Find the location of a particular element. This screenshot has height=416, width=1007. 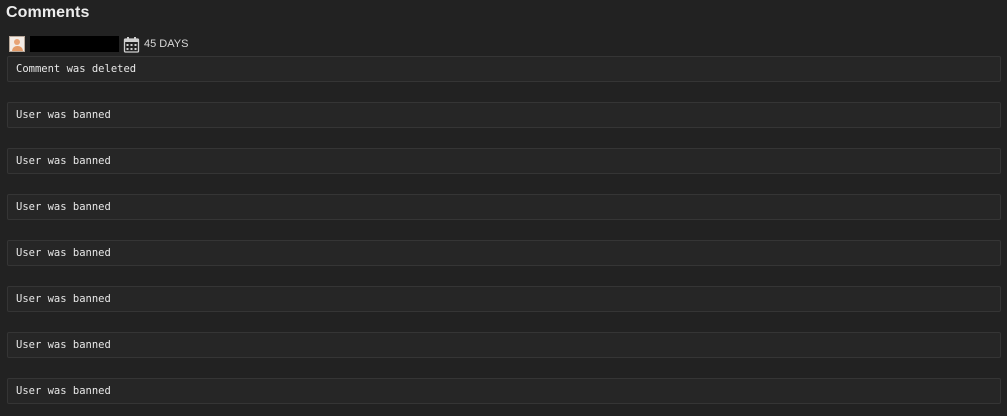

comments-heading: Comments is located at coordinates (48, 12).